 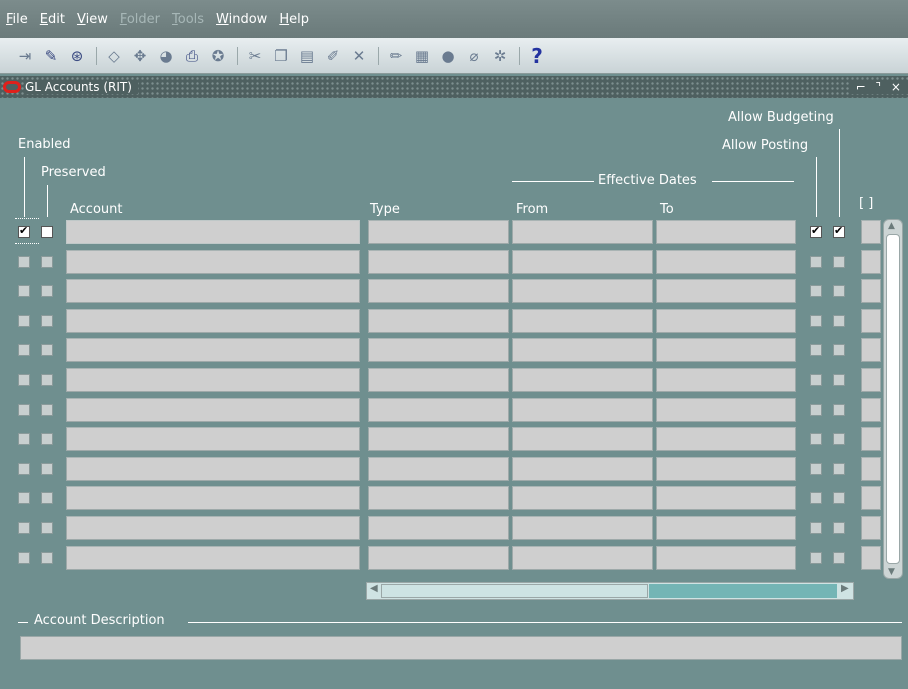 What do you see at coordinates (92, 19) in the screenshot?
I see `menu-view: View` at bounding box center [92, 19].